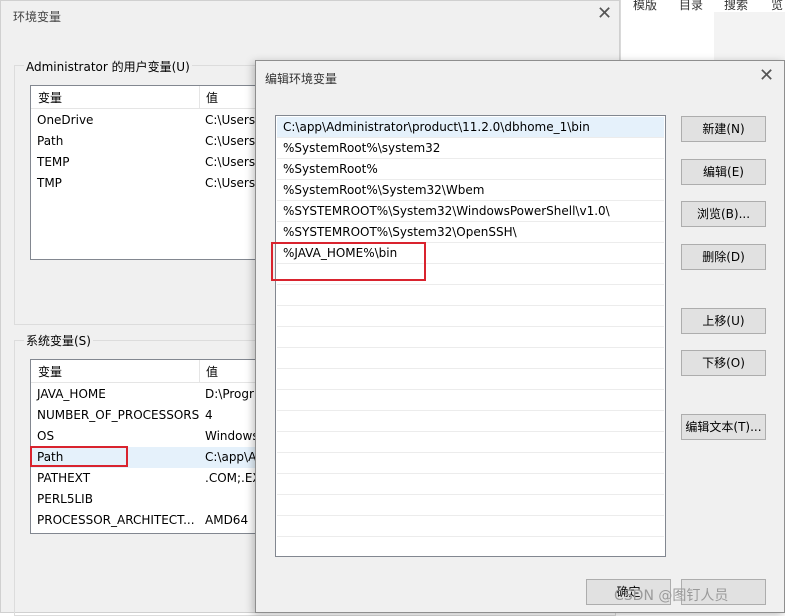  I want to click on row-value: Windows, so click(232, 436).